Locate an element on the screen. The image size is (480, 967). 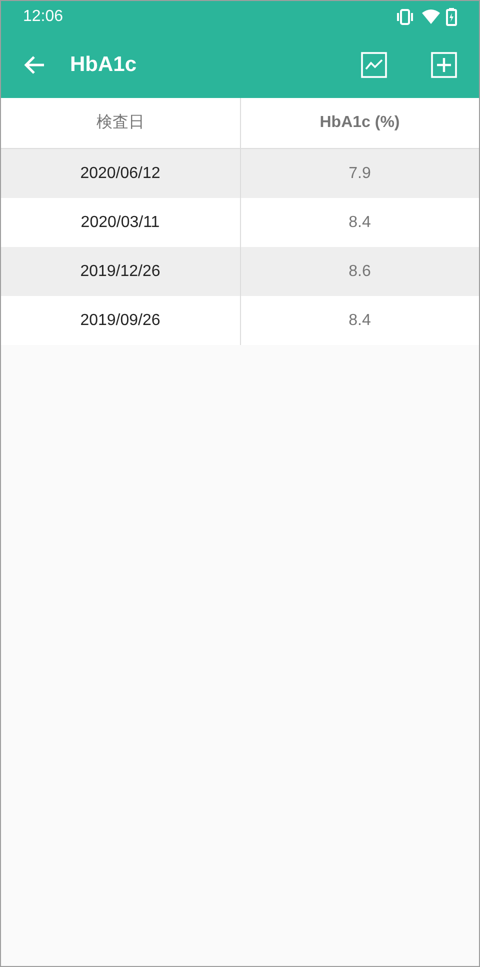
chart-icon is located at coordinates (374, 65).